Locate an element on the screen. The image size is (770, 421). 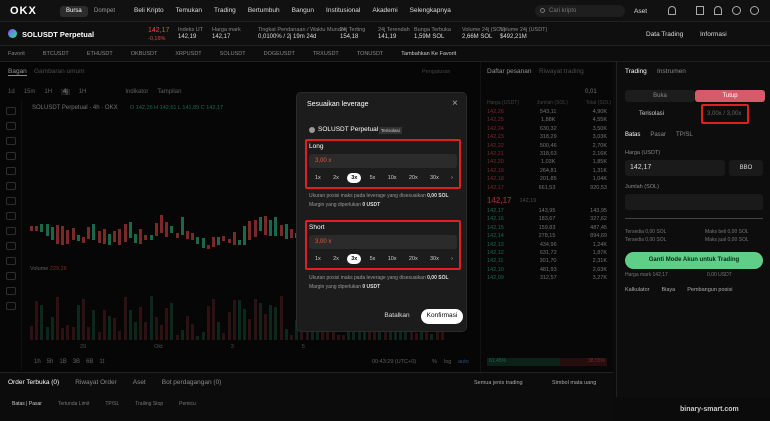
fees-link: Biaya is located at coordinates (668, 290).